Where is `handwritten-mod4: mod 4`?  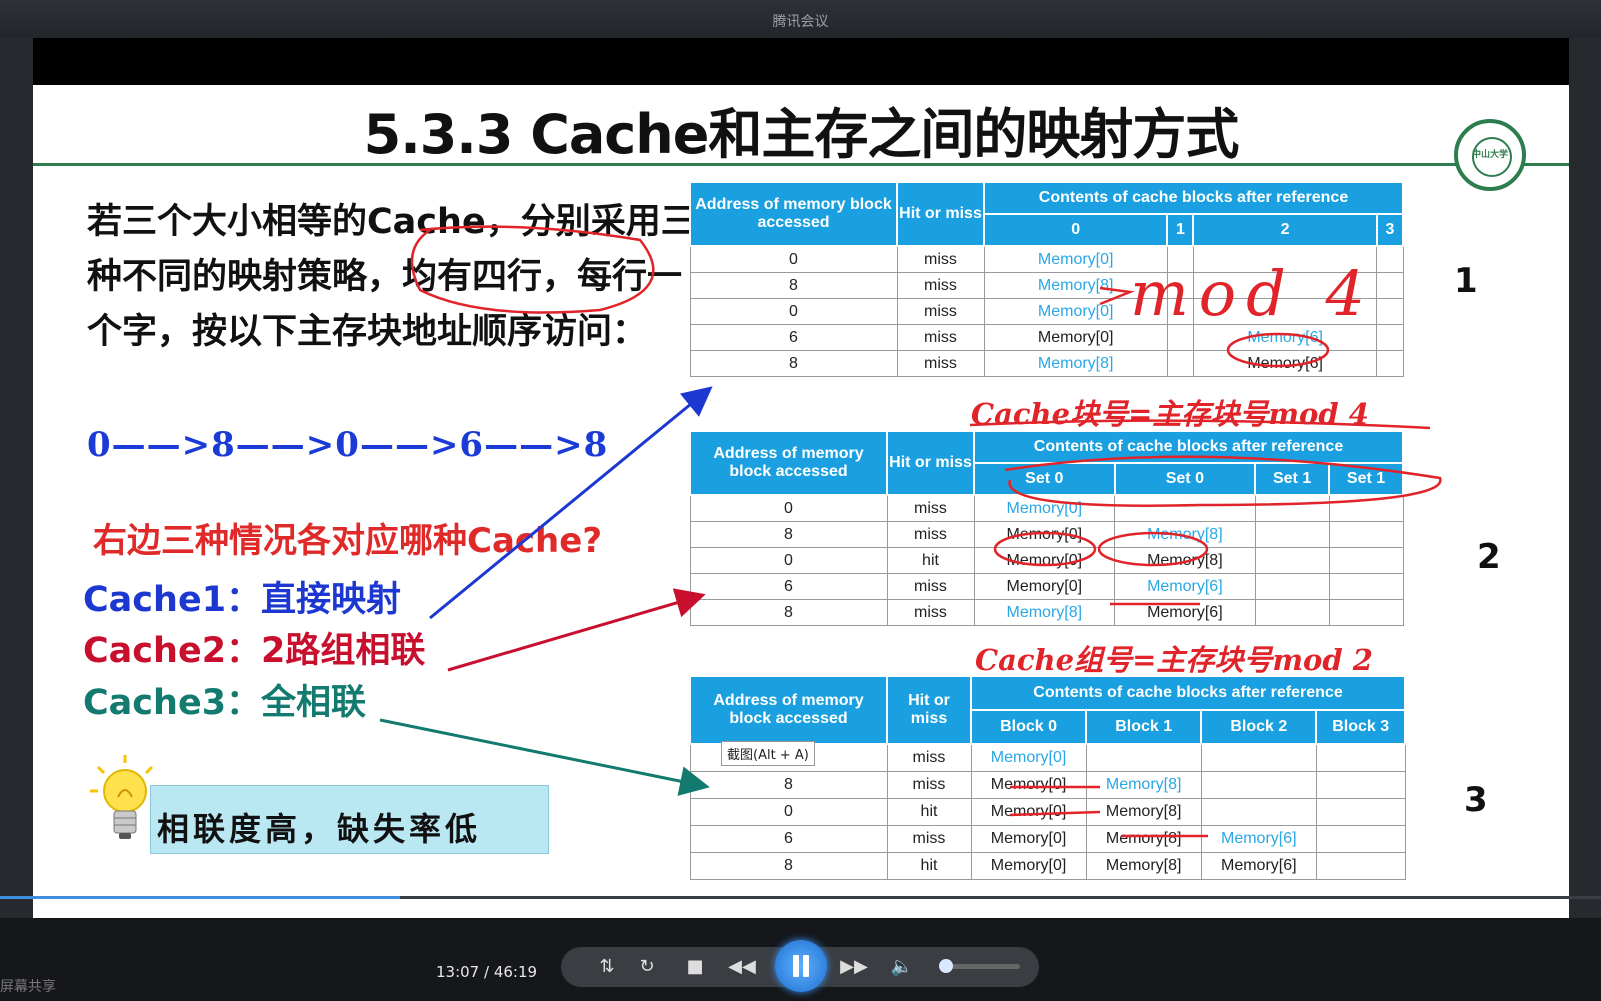
handwritten-mod4: mod 4 is located at coordinates (1252, 293).